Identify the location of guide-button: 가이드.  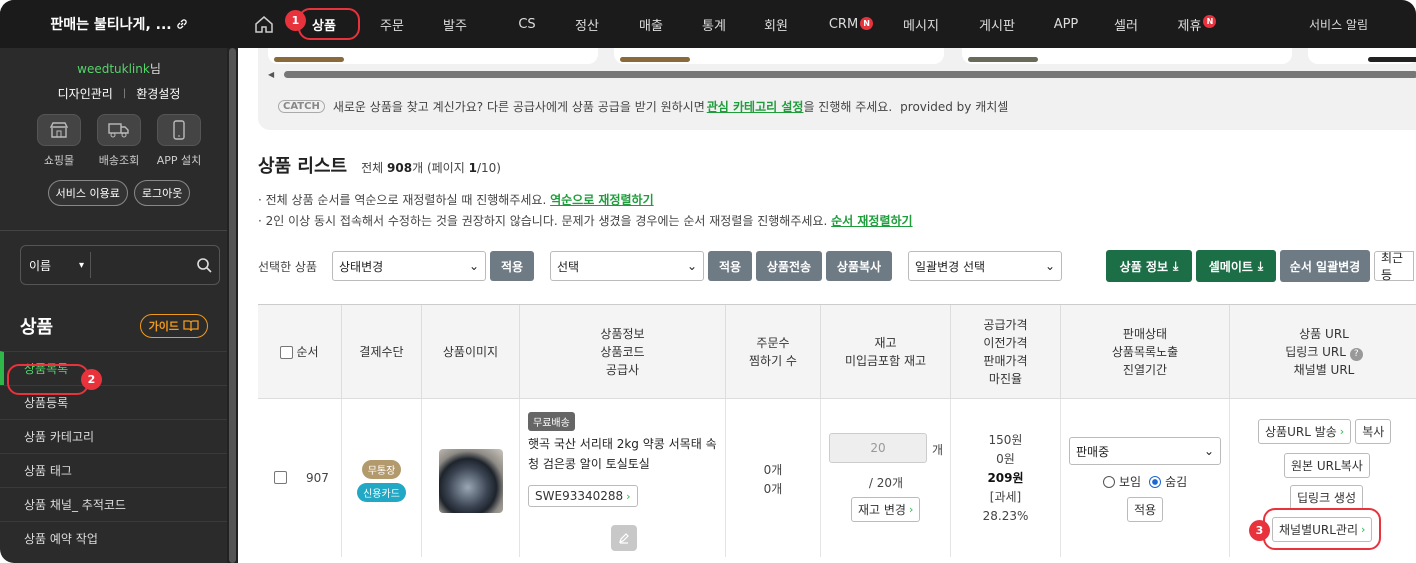
(173, 326).